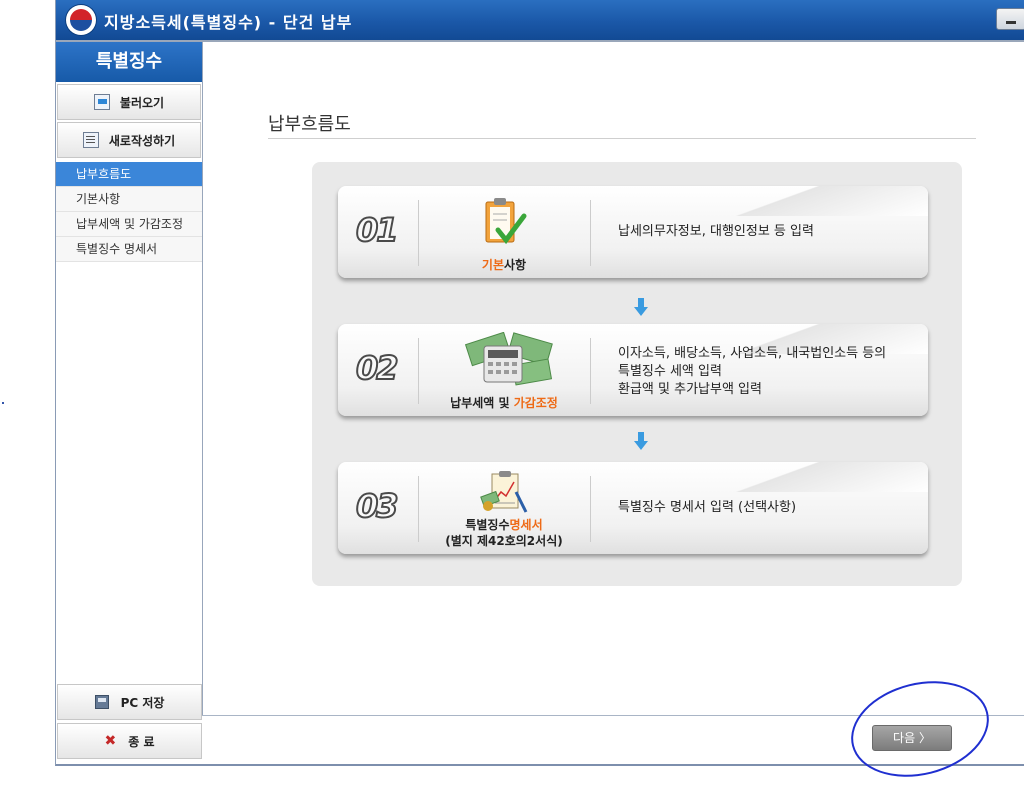 The image size is (1024, 791). I want to click on step-description: 특별징수 명세서 입력 (선택사항), so click(707, 508).